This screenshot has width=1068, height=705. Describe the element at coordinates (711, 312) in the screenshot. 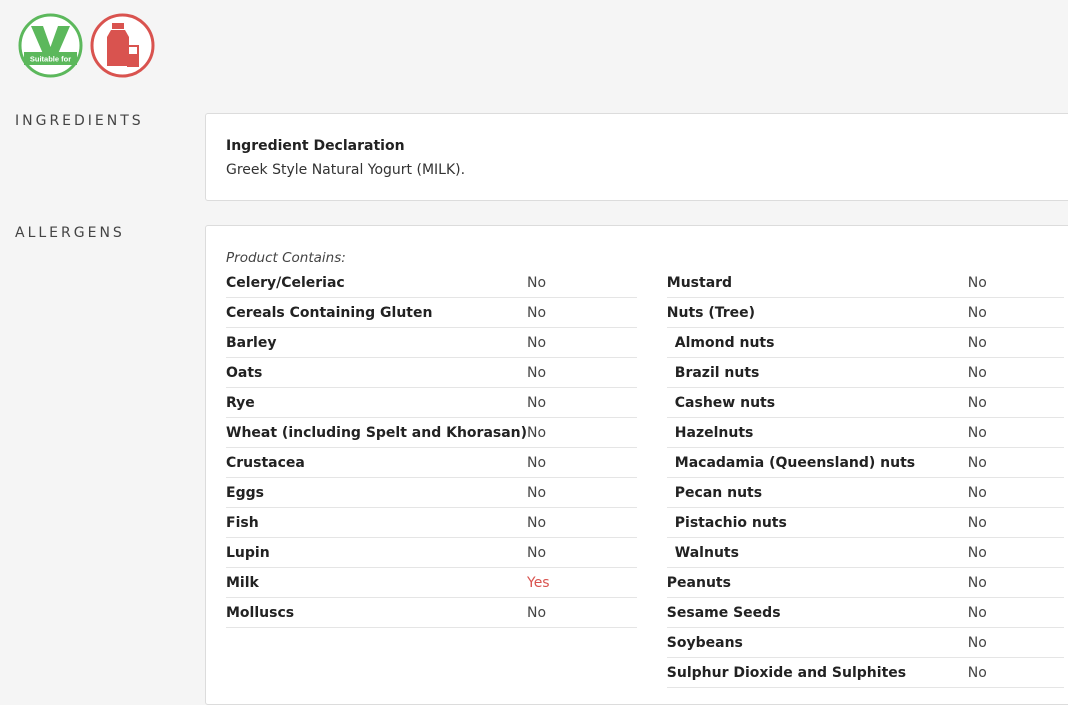

I see `allergen-name: Nuts (Tree)` at that location.